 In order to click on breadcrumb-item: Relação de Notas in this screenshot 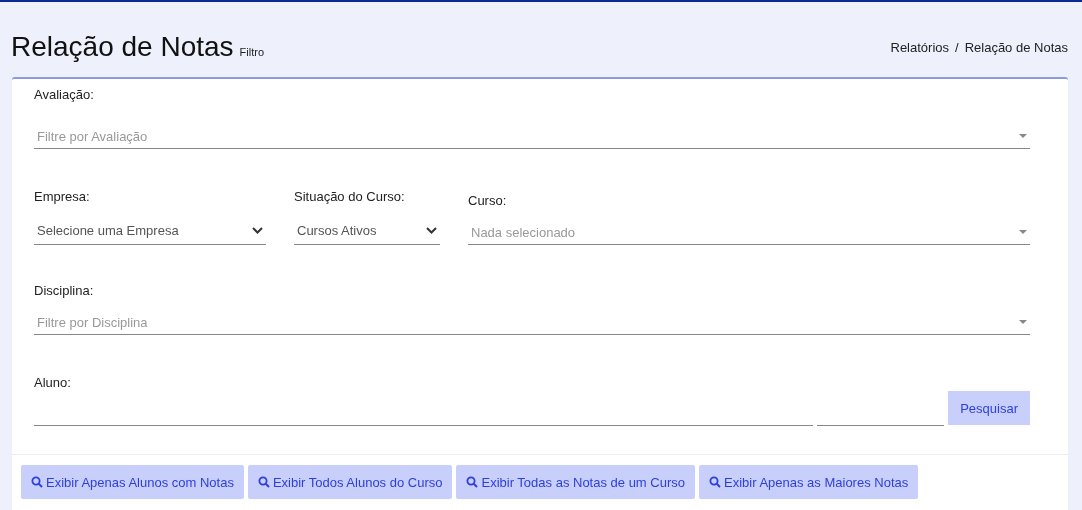, I will do `click(1016, 47)`.